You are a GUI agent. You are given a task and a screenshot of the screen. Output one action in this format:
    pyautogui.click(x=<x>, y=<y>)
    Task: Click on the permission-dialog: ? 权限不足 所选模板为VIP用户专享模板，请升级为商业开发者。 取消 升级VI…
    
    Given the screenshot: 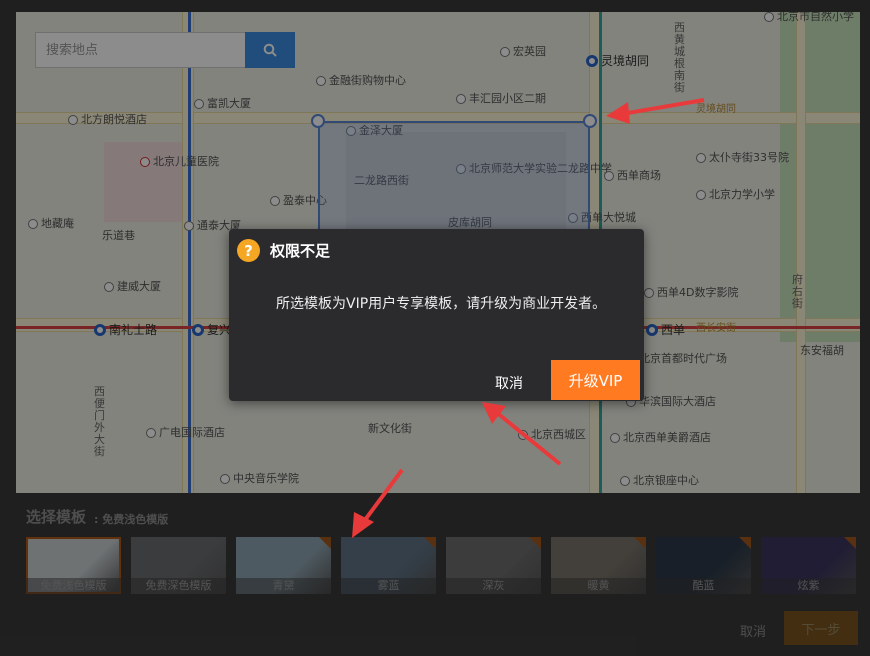 What is the action you would take?
    pyautogui.click(x=436, y=315)
    